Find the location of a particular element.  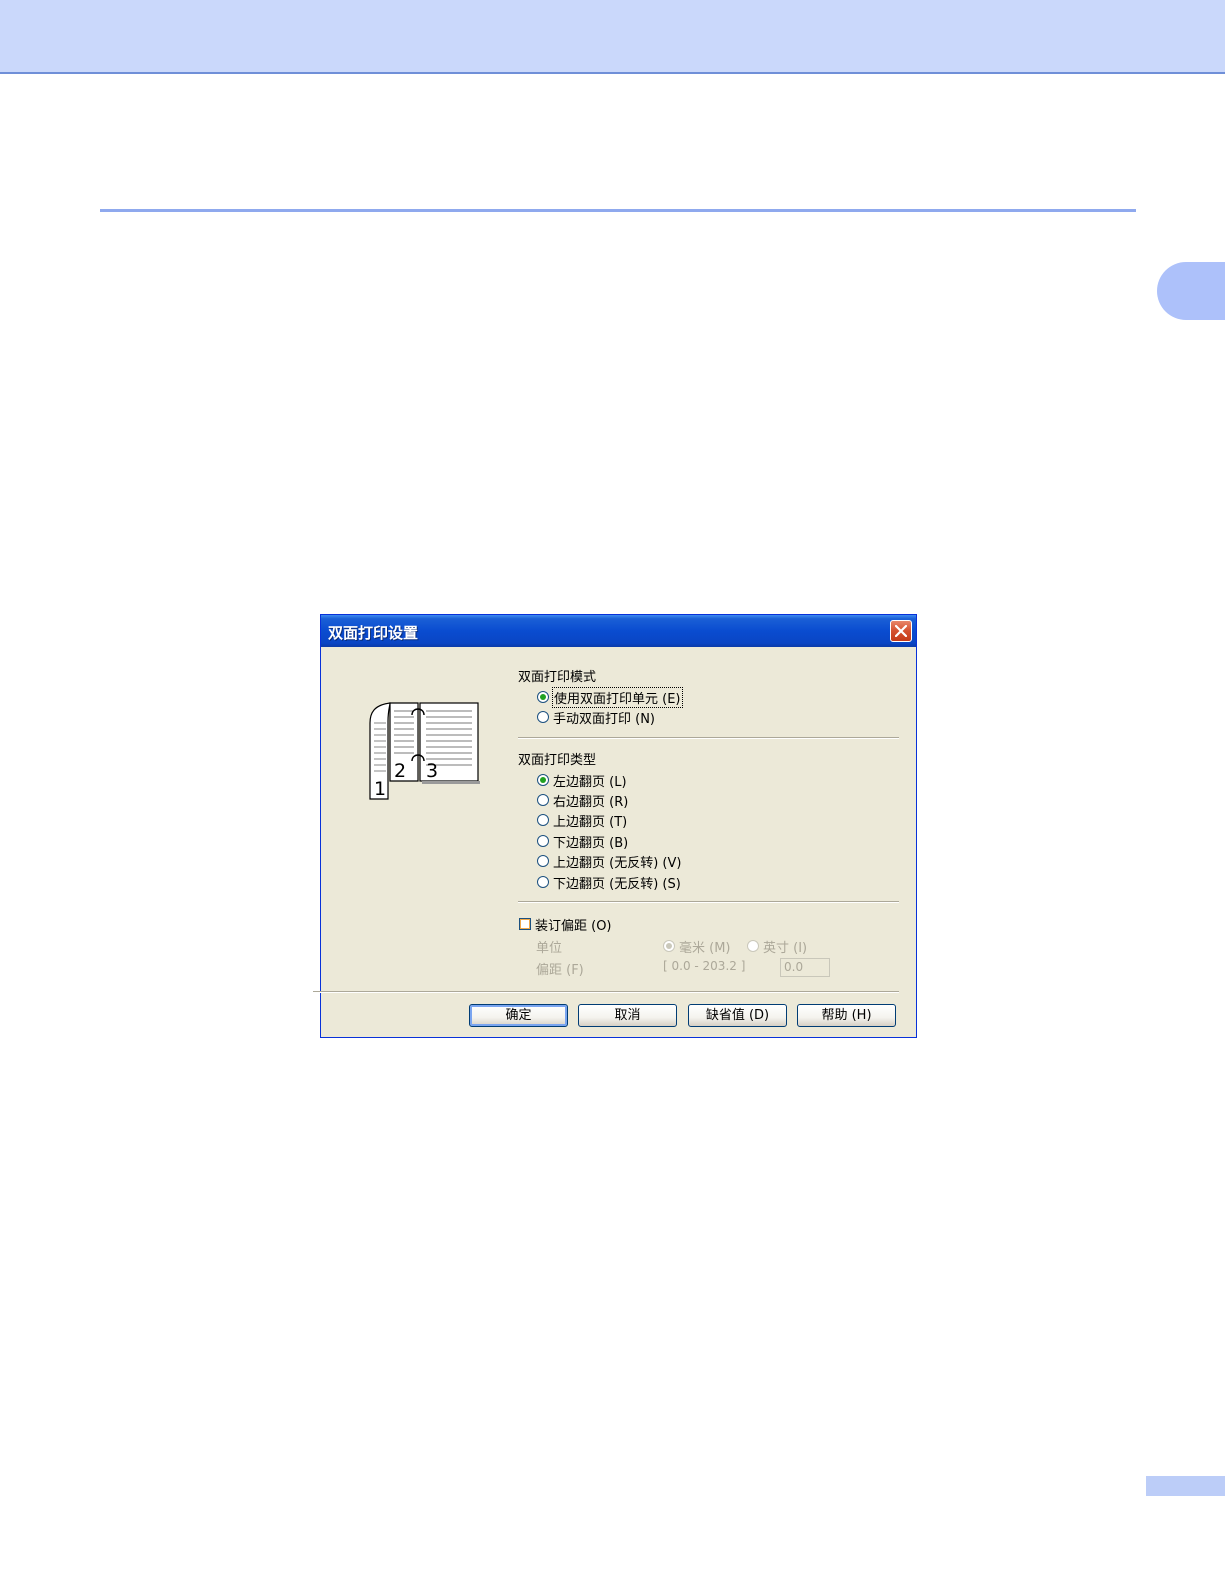

radio-bottom-flip: 下边翻页 (B) is located at coordinates (583, 841).